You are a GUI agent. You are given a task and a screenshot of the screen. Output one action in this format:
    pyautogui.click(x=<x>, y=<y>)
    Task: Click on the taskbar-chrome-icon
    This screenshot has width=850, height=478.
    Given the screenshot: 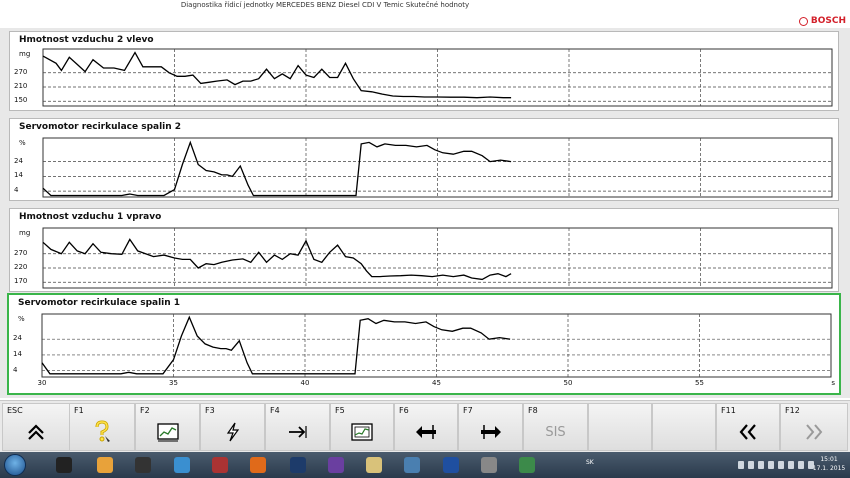 What is the action you would take?
    pyautogui.click(x=105, y=465)
    